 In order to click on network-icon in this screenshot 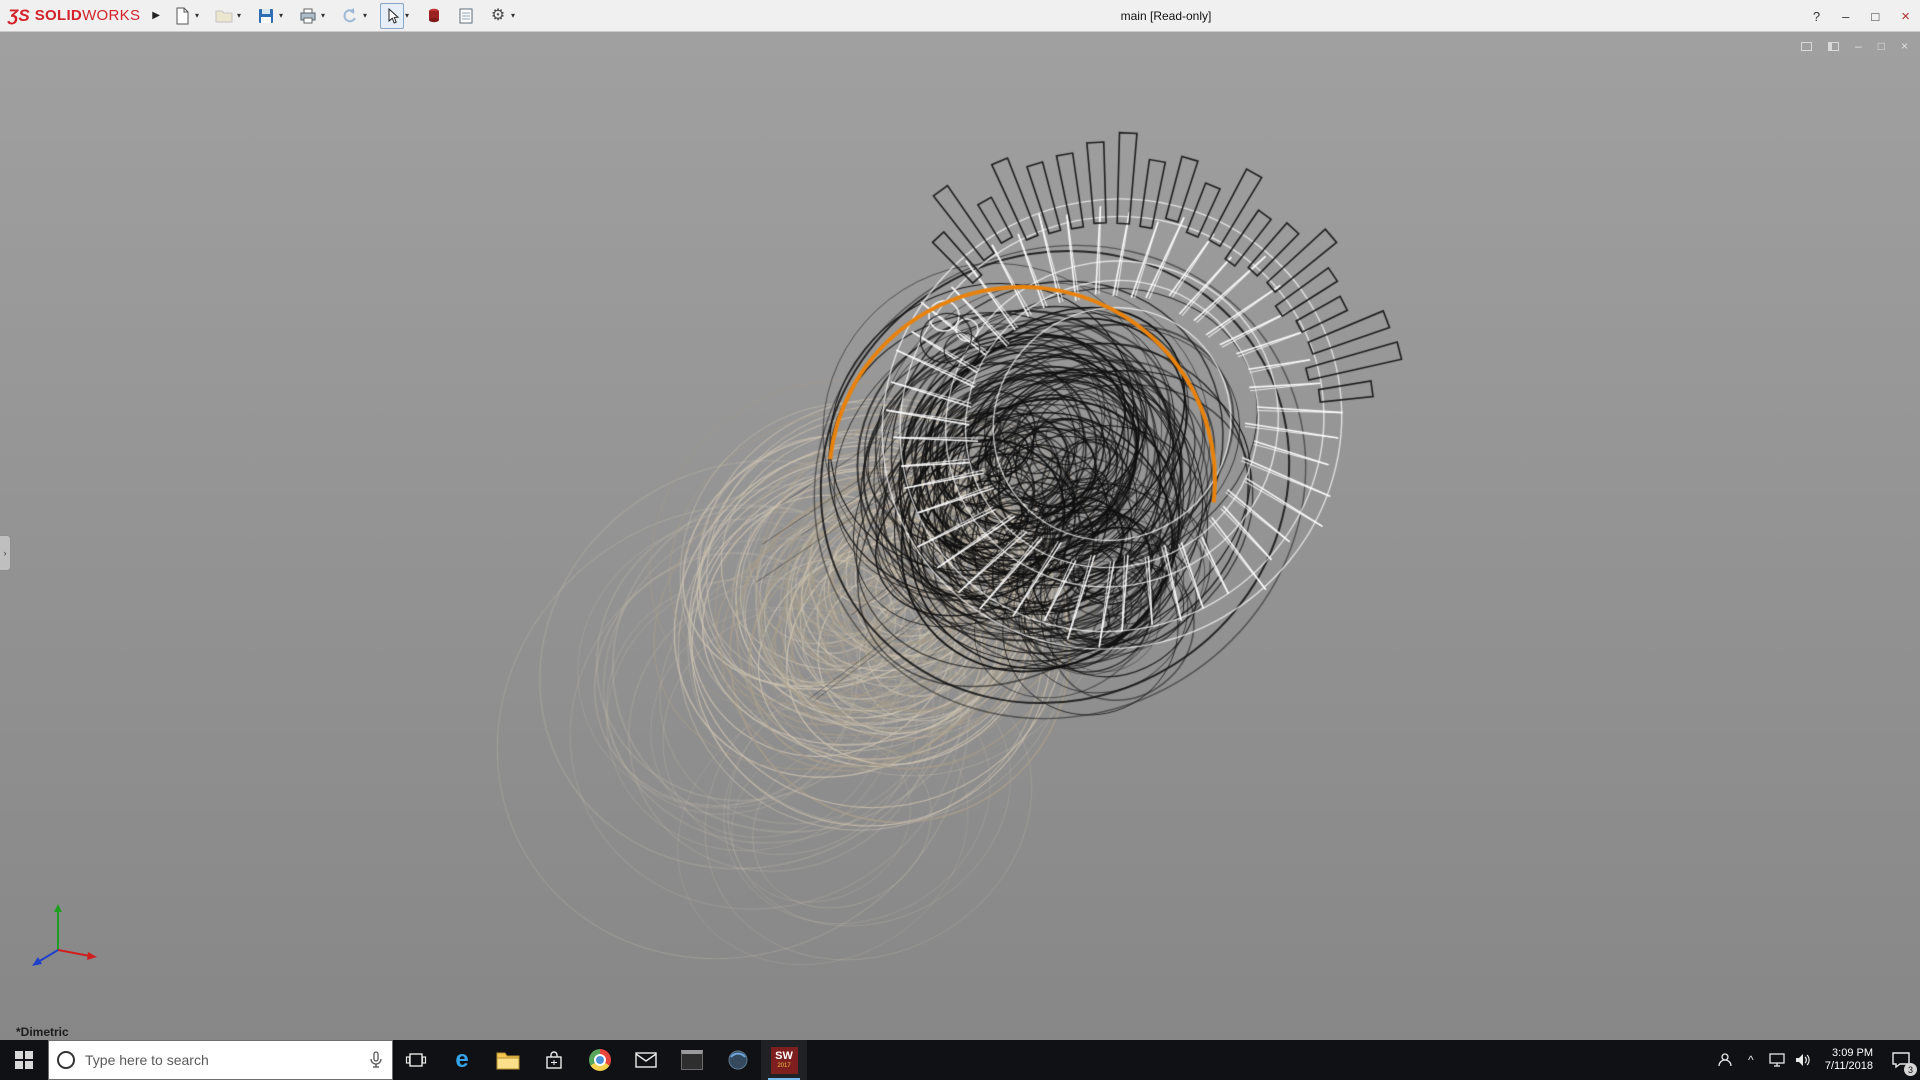, I will do `click(1777, 1060)`.